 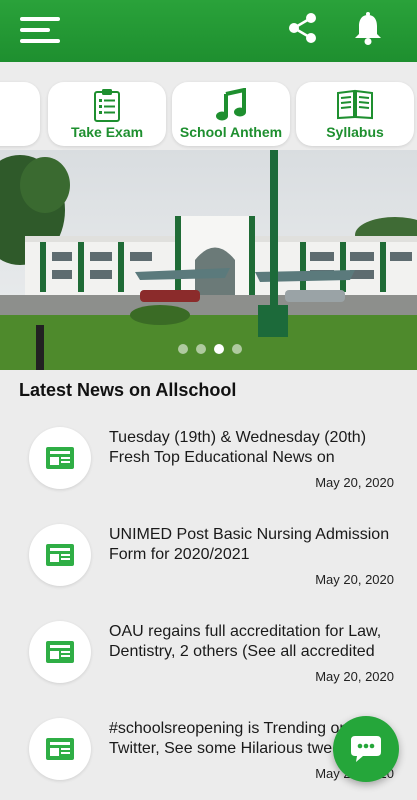 I want to click on chat-icon, so click(x=366, y=749).